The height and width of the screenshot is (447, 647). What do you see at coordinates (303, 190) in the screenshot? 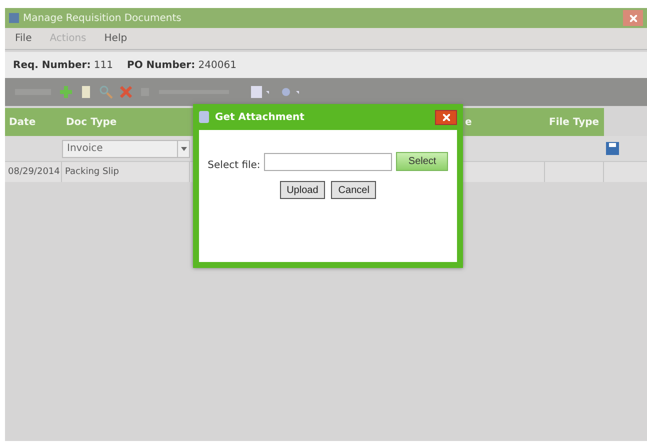
I see `dialog-button: Upload` at bounding box center [303, 190].